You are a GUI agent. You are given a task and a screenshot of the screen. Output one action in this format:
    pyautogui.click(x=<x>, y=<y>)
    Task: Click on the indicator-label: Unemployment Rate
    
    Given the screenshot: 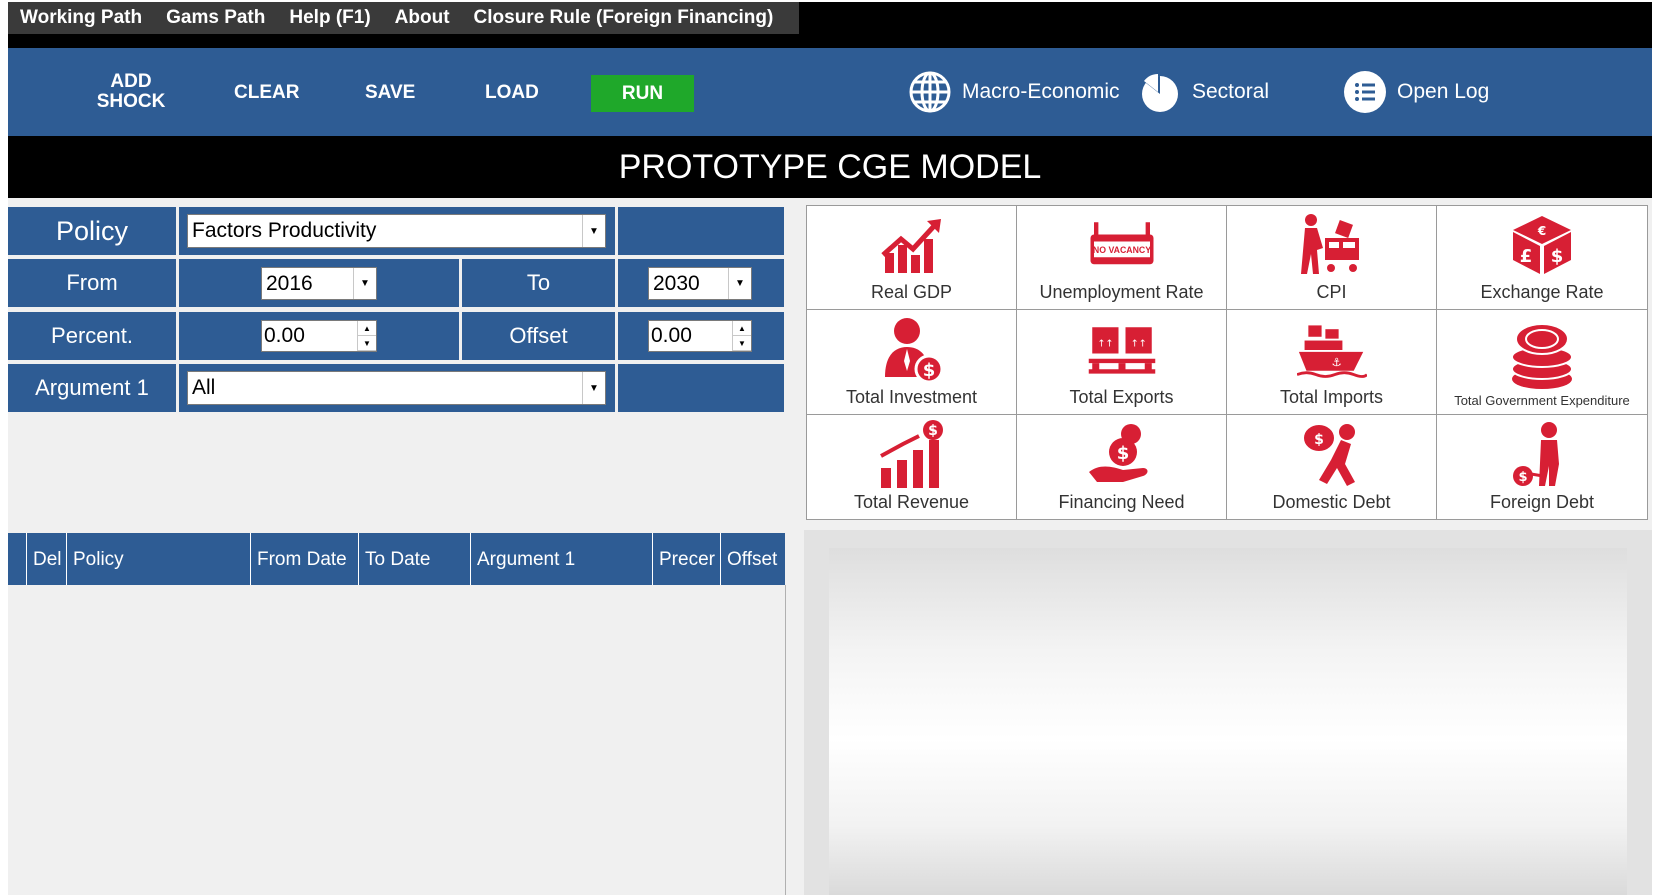 What is the action you would take?
    pyautogui.click(x=1121, y=292)
    